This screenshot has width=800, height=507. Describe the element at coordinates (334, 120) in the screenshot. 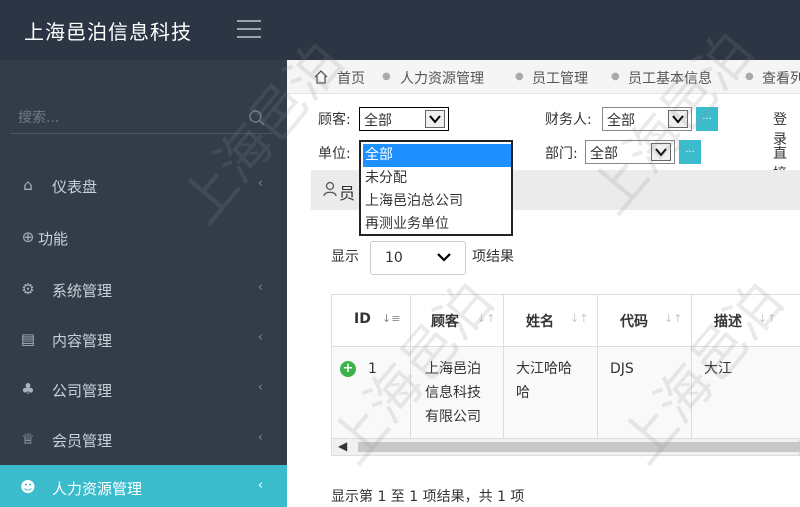

I see `customer-label: 顾客:` at that location.